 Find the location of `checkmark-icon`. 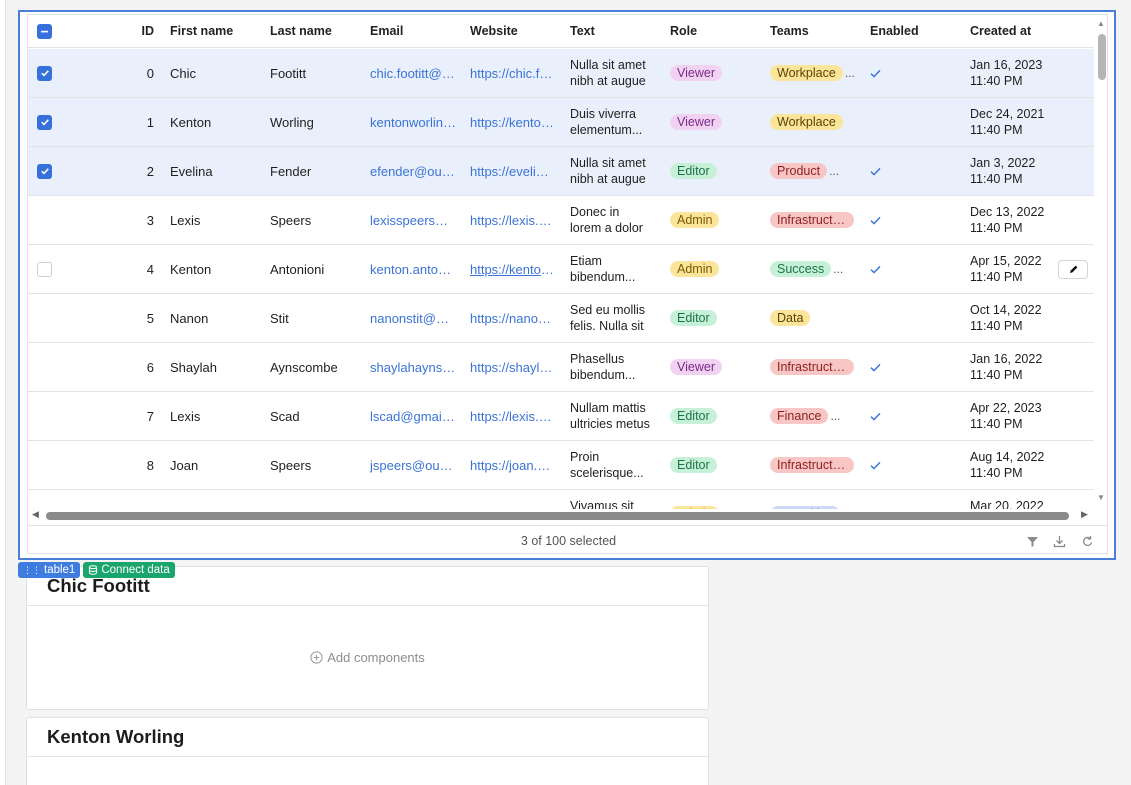

checkmark-icon is located at coordinates (44, 73).